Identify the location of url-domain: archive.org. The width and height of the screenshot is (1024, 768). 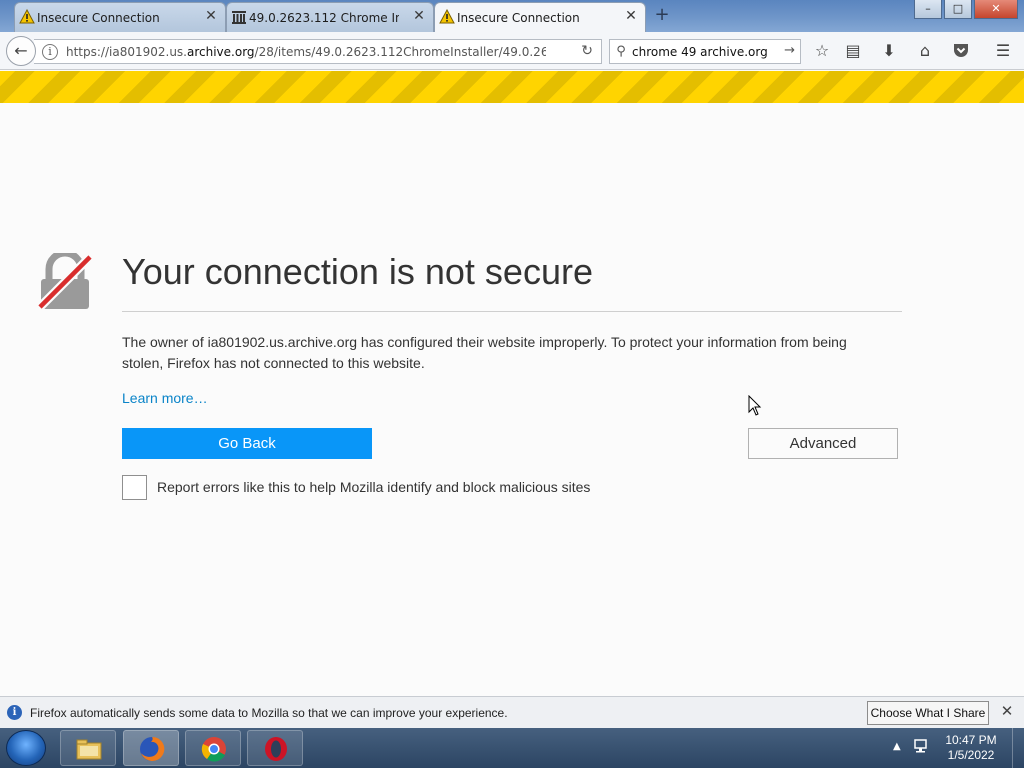
(221, 51).